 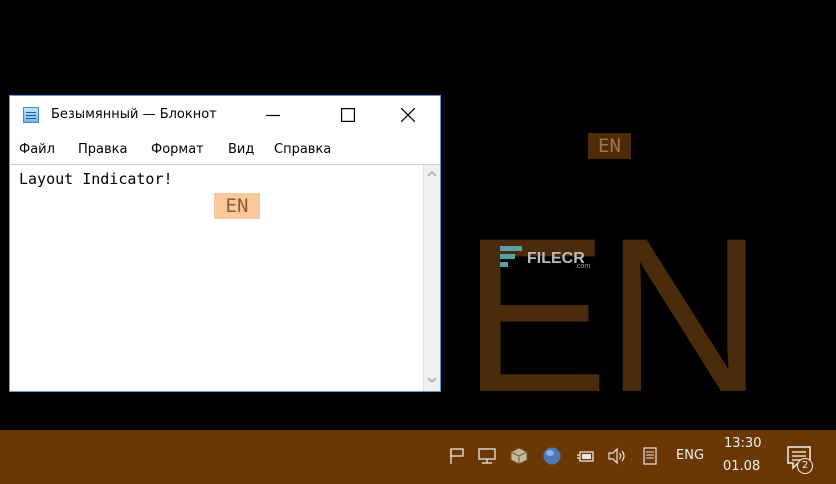 What do you see at coordinates (37, 149) in the screenshot?
I see `menu-file: Файл` at bounding box center [37, 149].